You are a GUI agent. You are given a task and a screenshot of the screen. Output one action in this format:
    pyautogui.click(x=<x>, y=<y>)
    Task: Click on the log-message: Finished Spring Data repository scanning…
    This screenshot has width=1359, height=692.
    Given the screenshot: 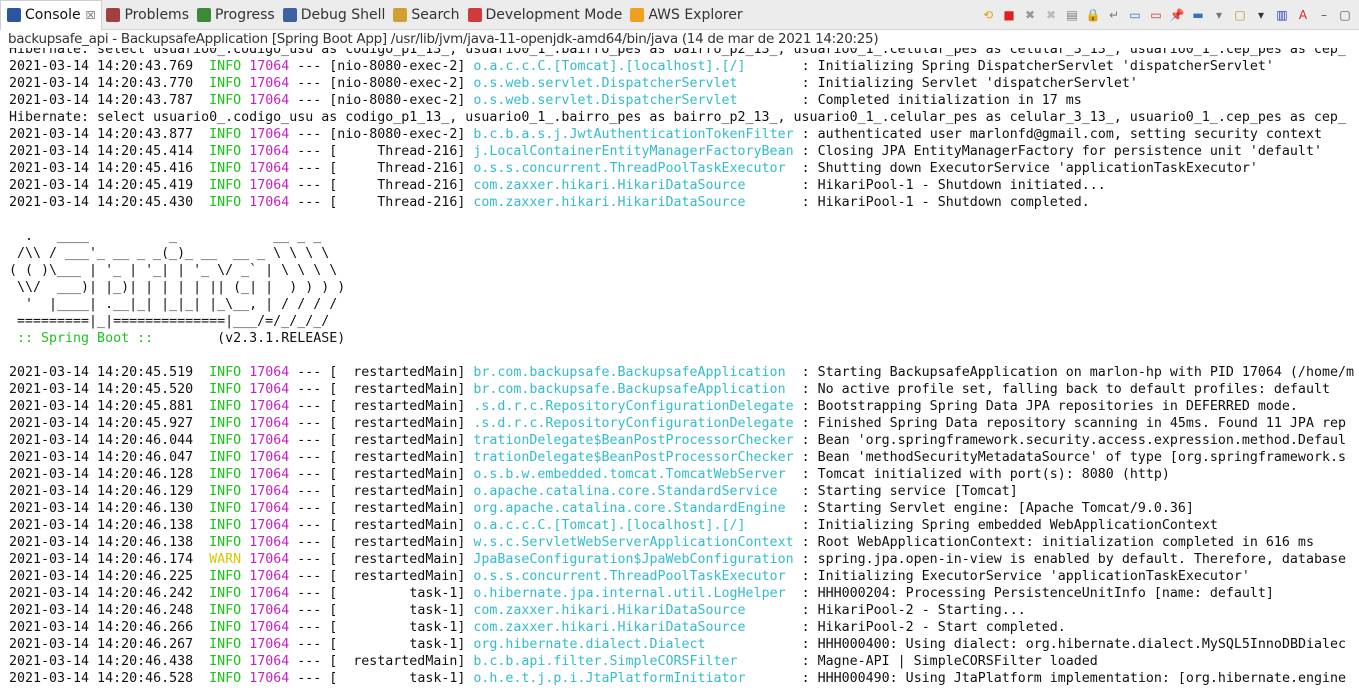 What is the action you would take?
    pyautogui.click(x=1081, y=423)
    